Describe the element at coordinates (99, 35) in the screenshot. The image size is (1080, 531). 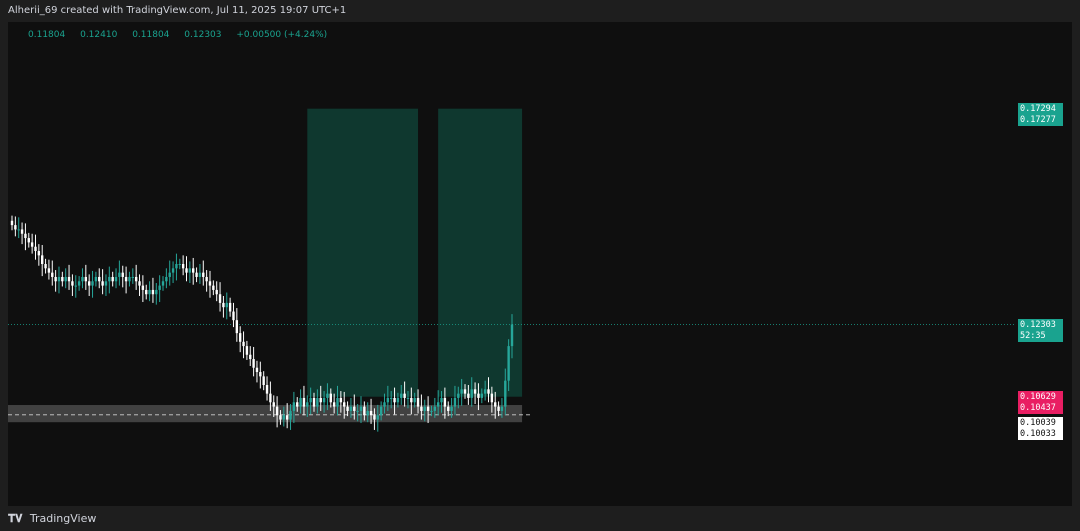
I see `legend-high: 0.12410` at that location.